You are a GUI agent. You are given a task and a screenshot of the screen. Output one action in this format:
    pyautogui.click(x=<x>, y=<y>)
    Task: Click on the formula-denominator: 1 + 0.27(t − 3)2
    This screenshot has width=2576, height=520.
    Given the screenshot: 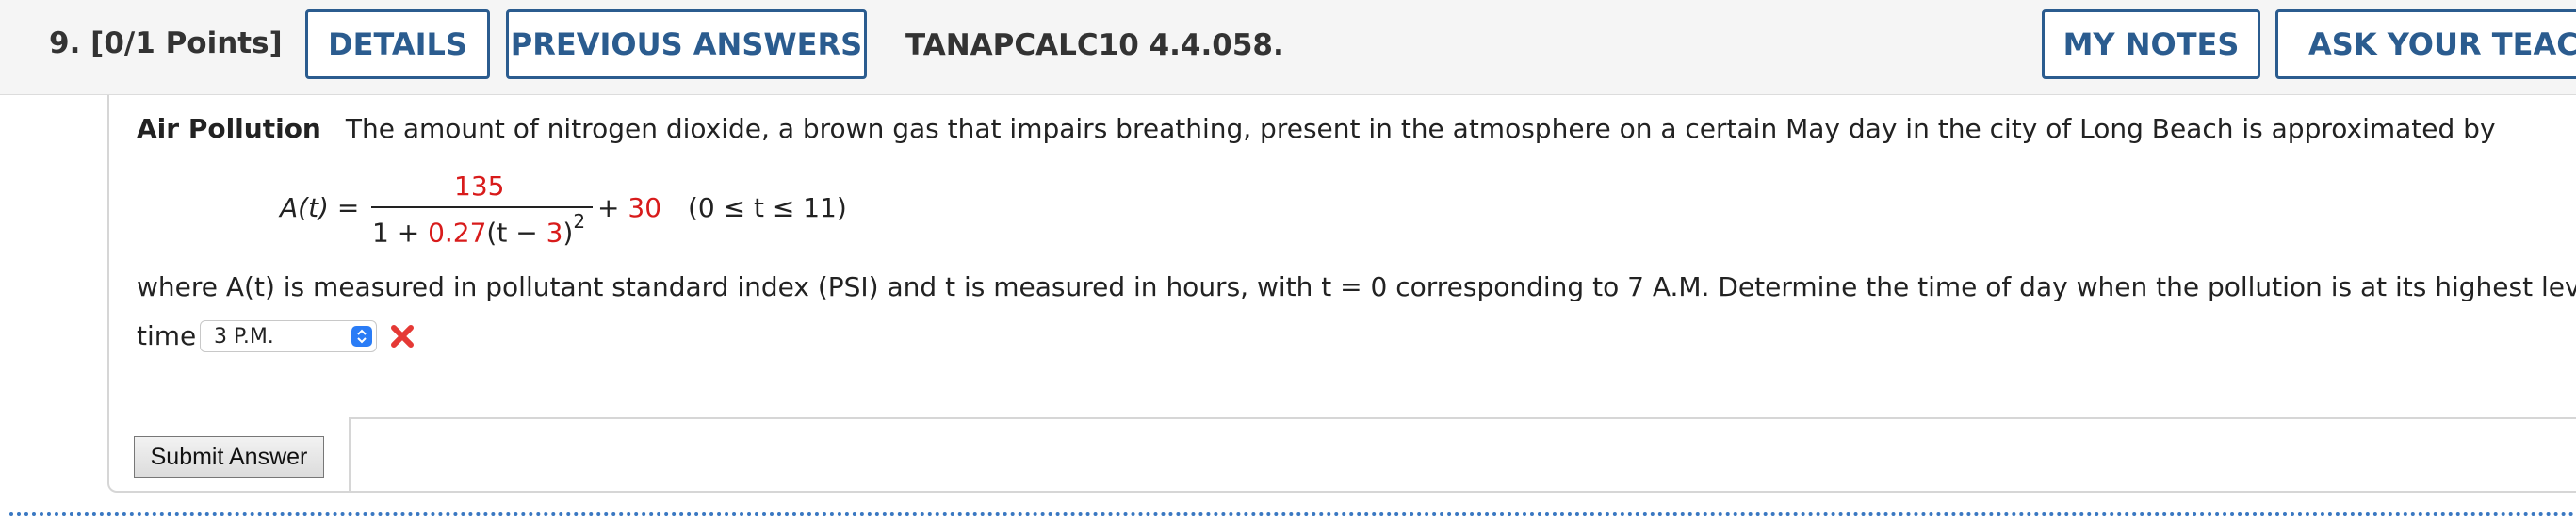 What is the action you would take?
    pyautogui.click(x=478, y=229)
    